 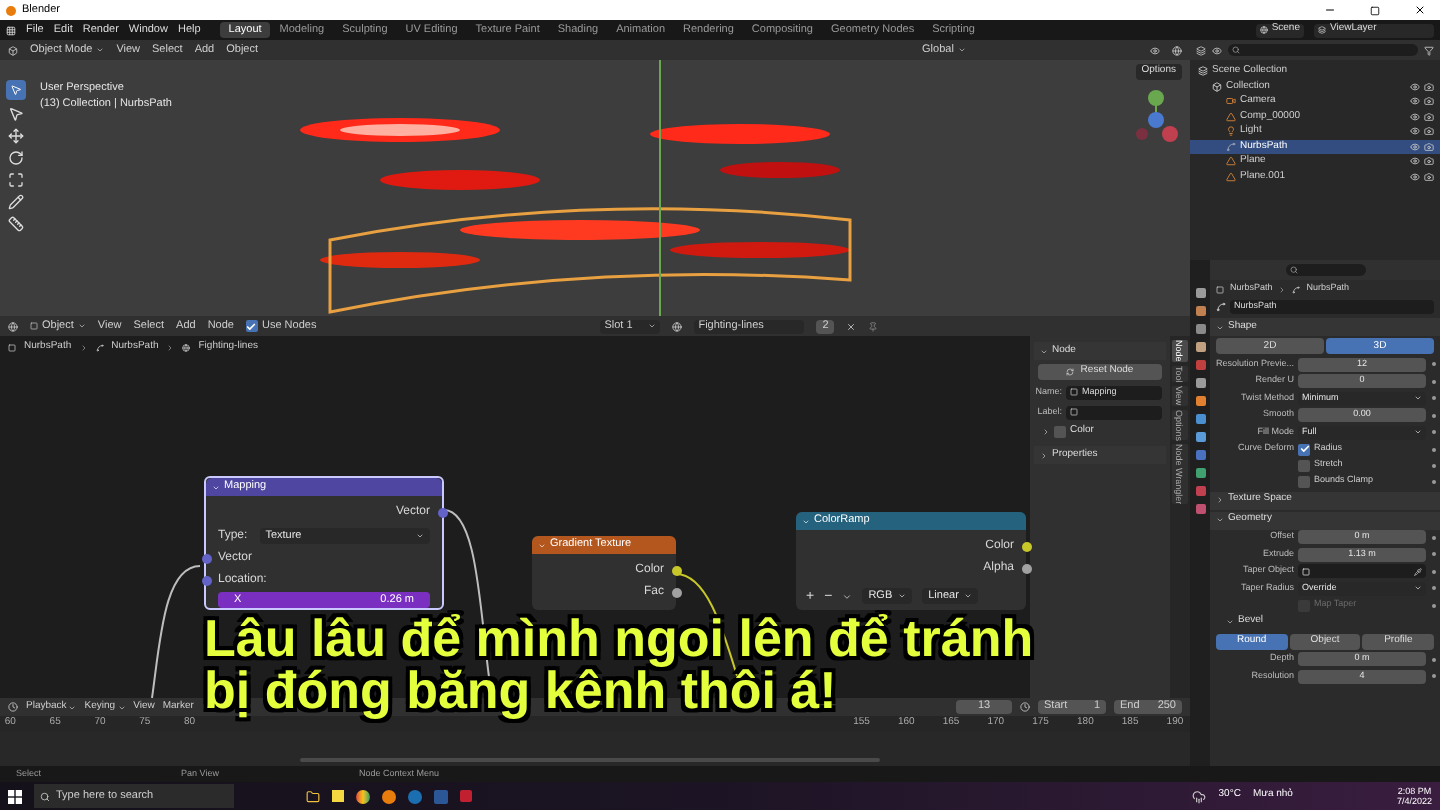 I want to click on text-field, so click(x=1114, y=412).